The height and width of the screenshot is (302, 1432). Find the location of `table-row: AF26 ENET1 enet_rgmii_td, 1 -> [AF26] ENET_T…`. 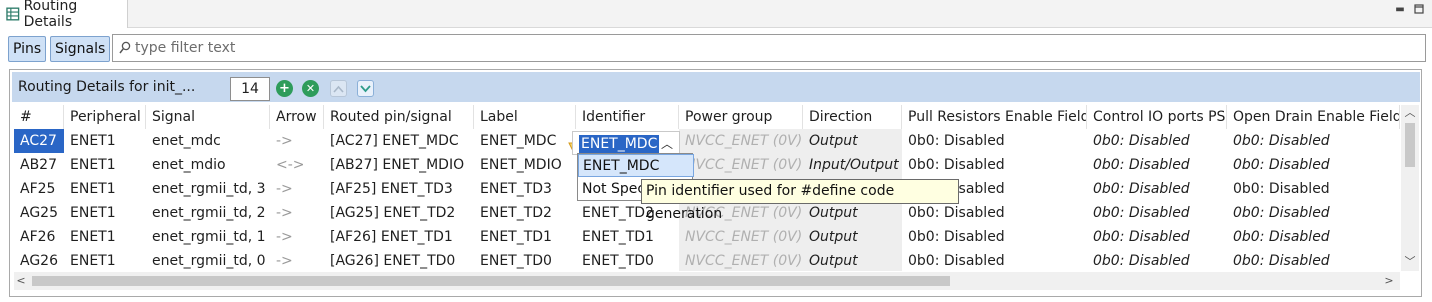

table-row: AF26 ENET1 enet_rgmii_td, 1 -> [AF26] ENET_T… is located at coordinates (707, 237).